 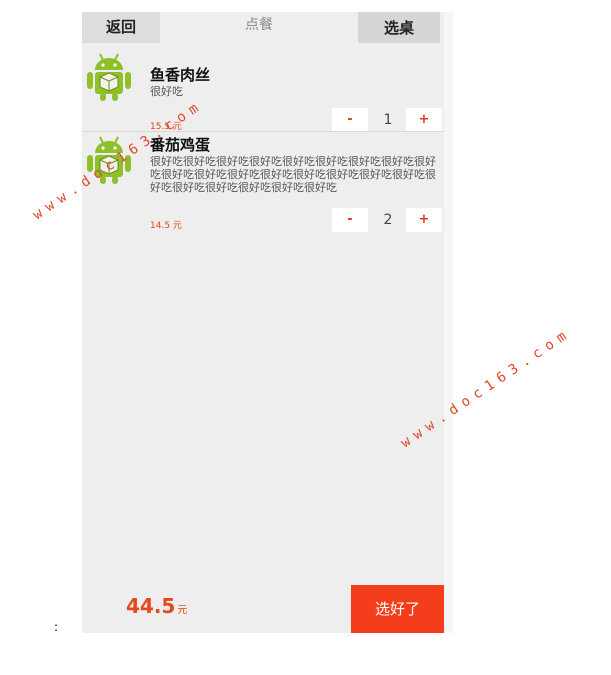 I want to click on order-total: 44.5 元, so click(x=156, y=606).